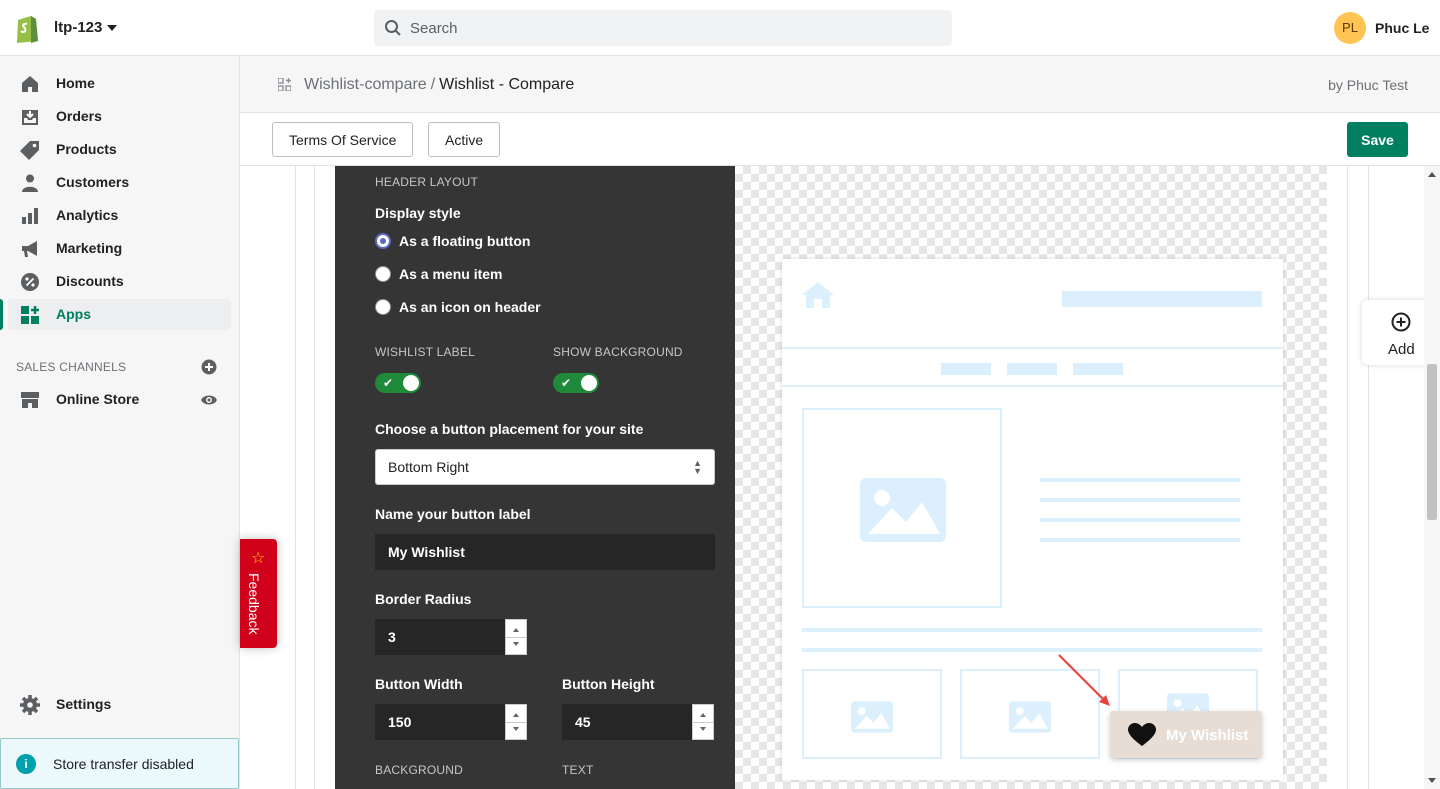 Image resolution: width=1440 pixels, height=789 pixels. I want to click on button-width-stepper, so click(516, 722).